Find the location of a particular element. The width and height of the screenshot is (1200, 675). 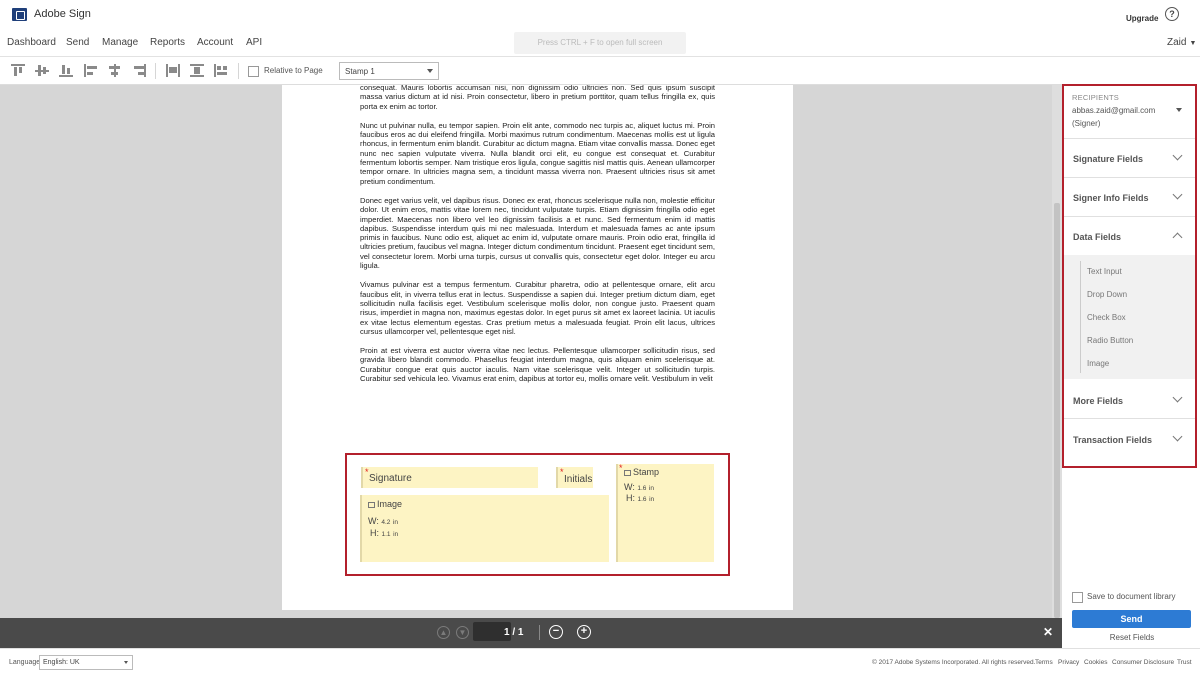

distribute-vertical-icon is located at coordinates (197, 70).